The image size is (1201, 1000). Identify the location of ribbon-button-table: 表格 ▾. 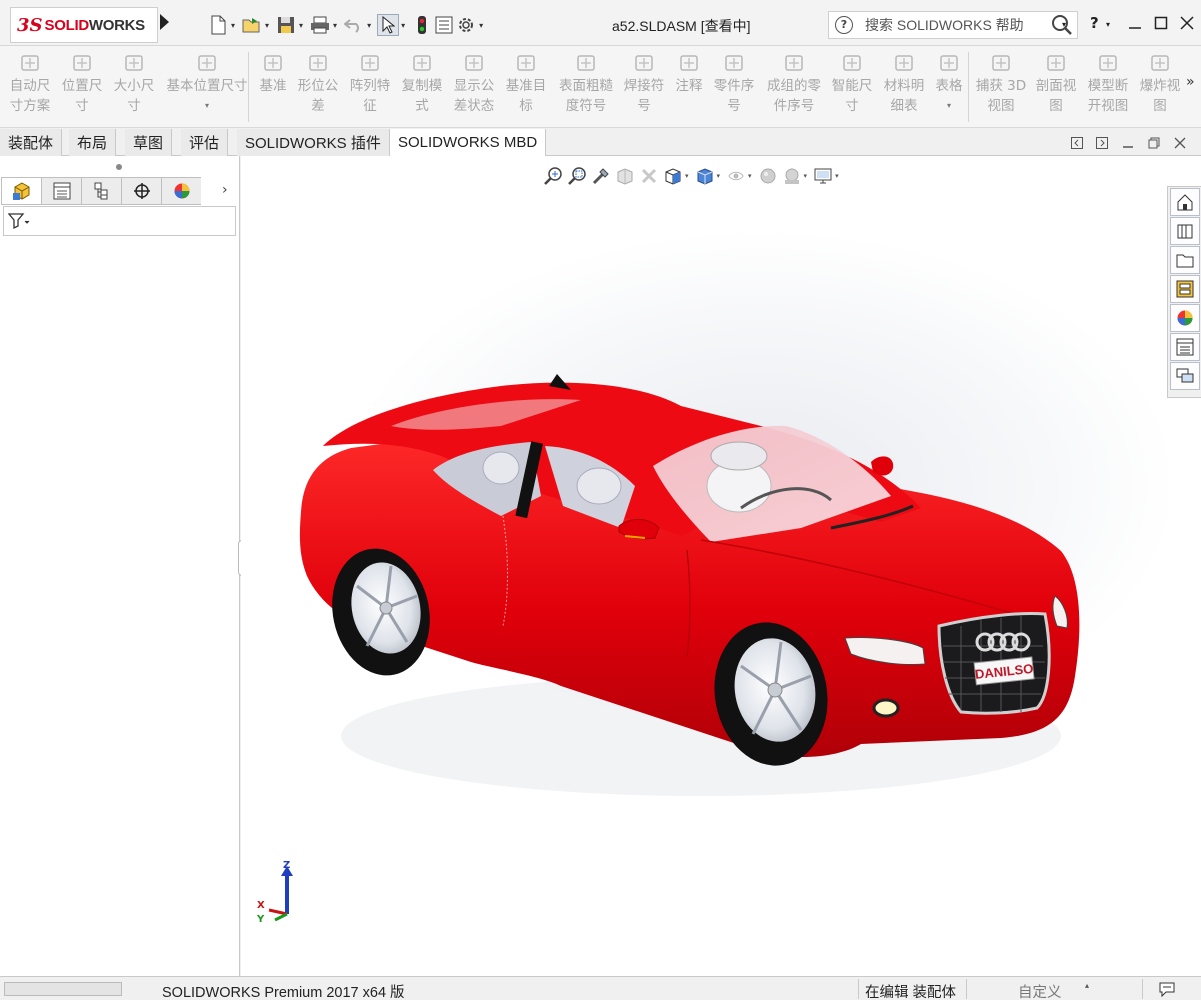
(949, 84).